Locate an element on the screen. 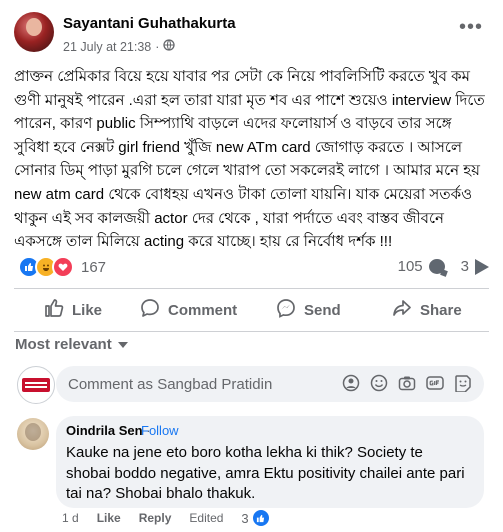 The height and width of the screenshot is (532, 503). reactions-count: 167 is located at coordinates (93, 267).